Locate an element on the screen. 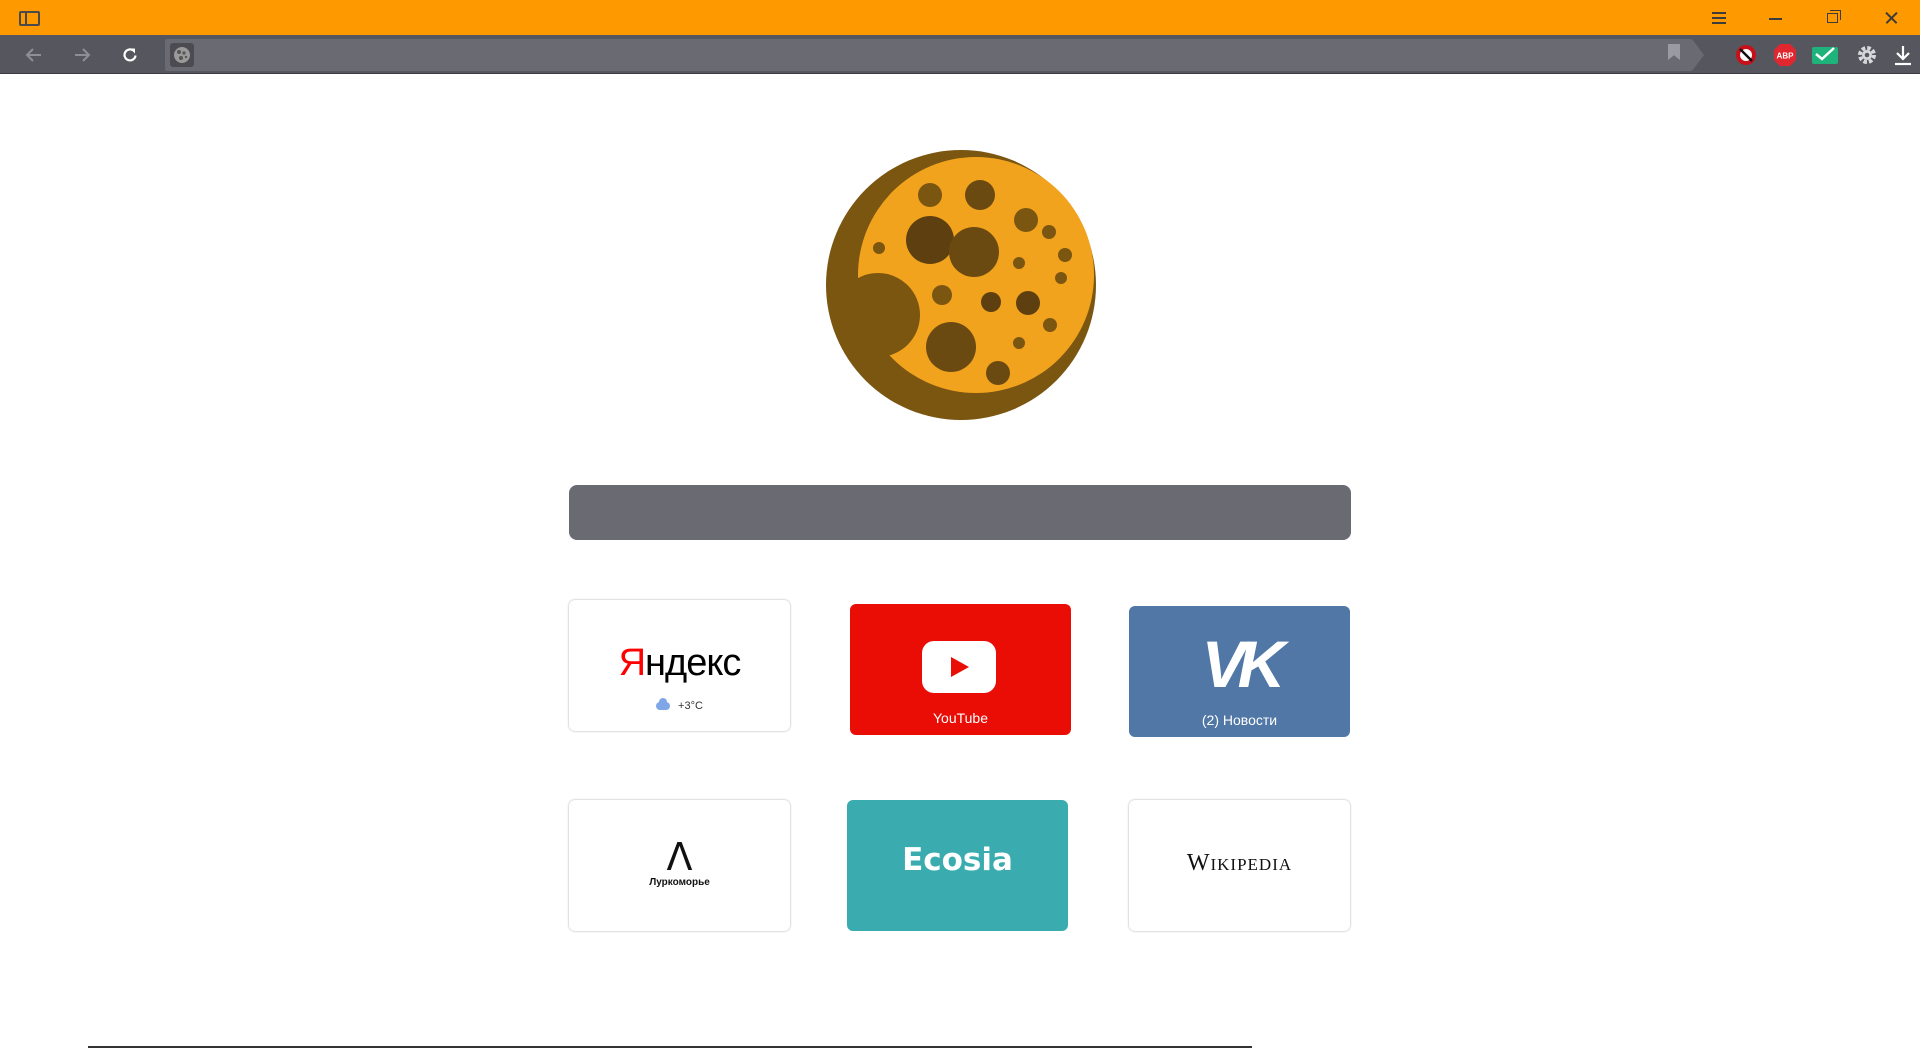  speed-dial-lurkmore: Λ Луркоморье is located at coordinates (679, 865).